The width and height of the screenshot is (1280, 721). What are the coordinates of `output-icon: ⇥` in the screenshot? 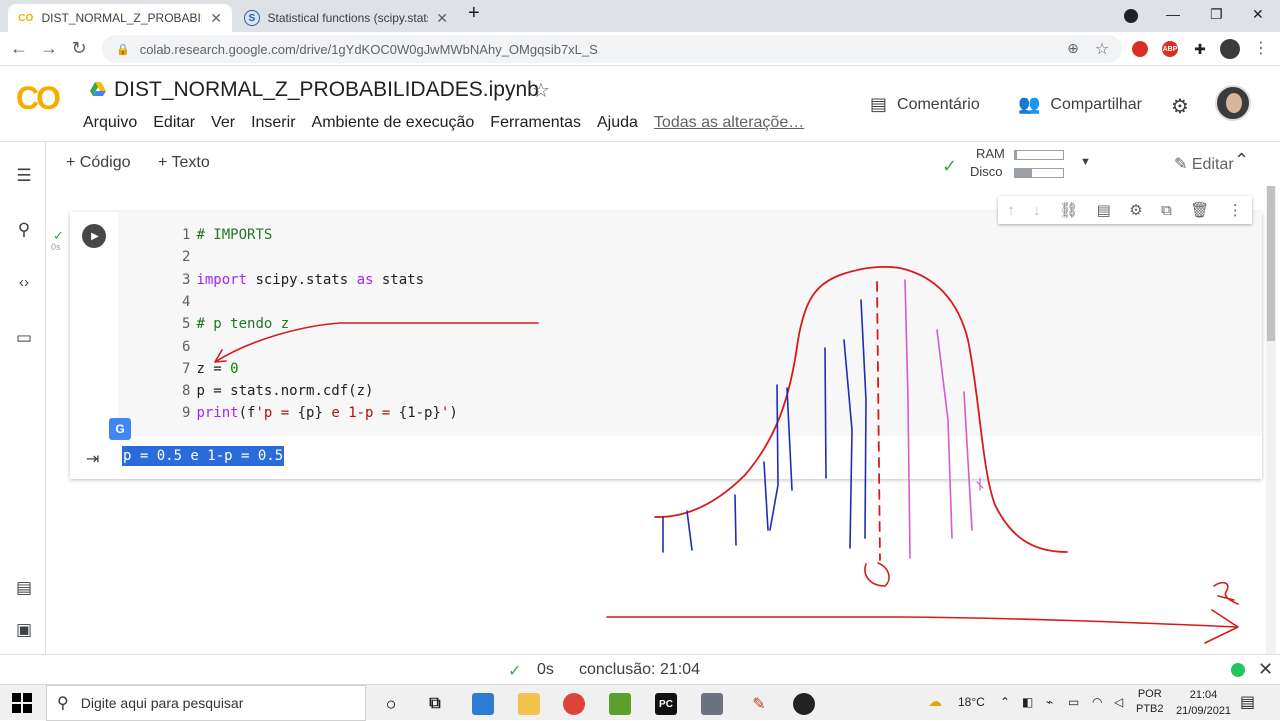 It's located at (92, 459).